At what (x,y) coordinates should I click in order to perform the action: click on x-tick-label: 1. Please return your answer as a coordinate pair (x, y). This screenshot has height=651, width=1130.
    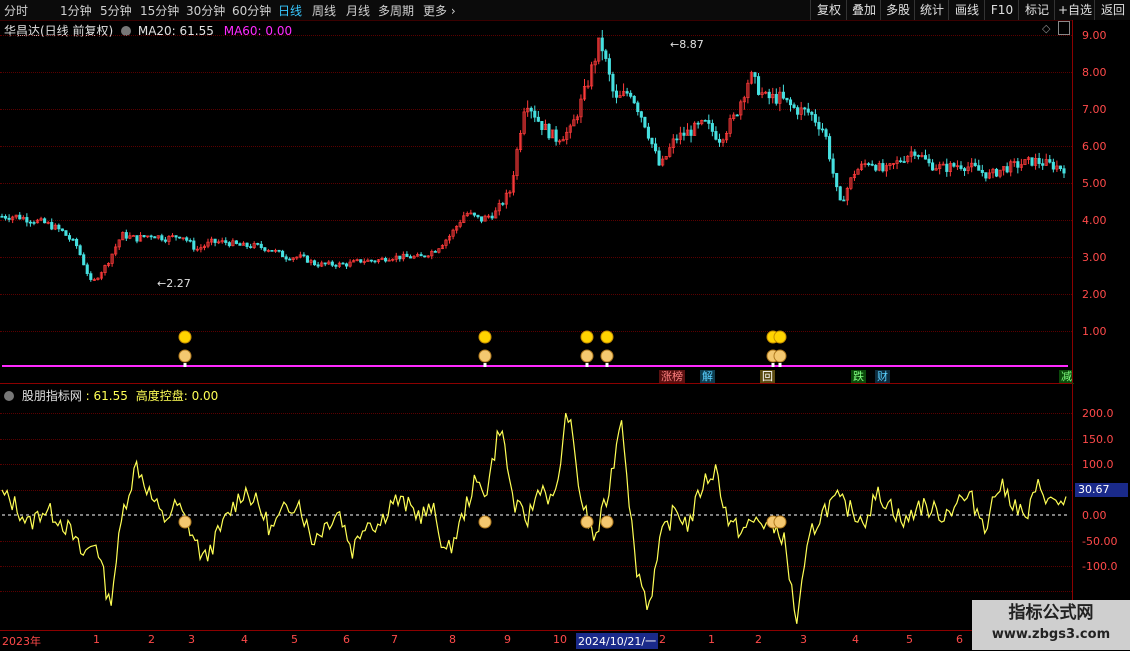
    Looking at the image, I should click on (711, 639).